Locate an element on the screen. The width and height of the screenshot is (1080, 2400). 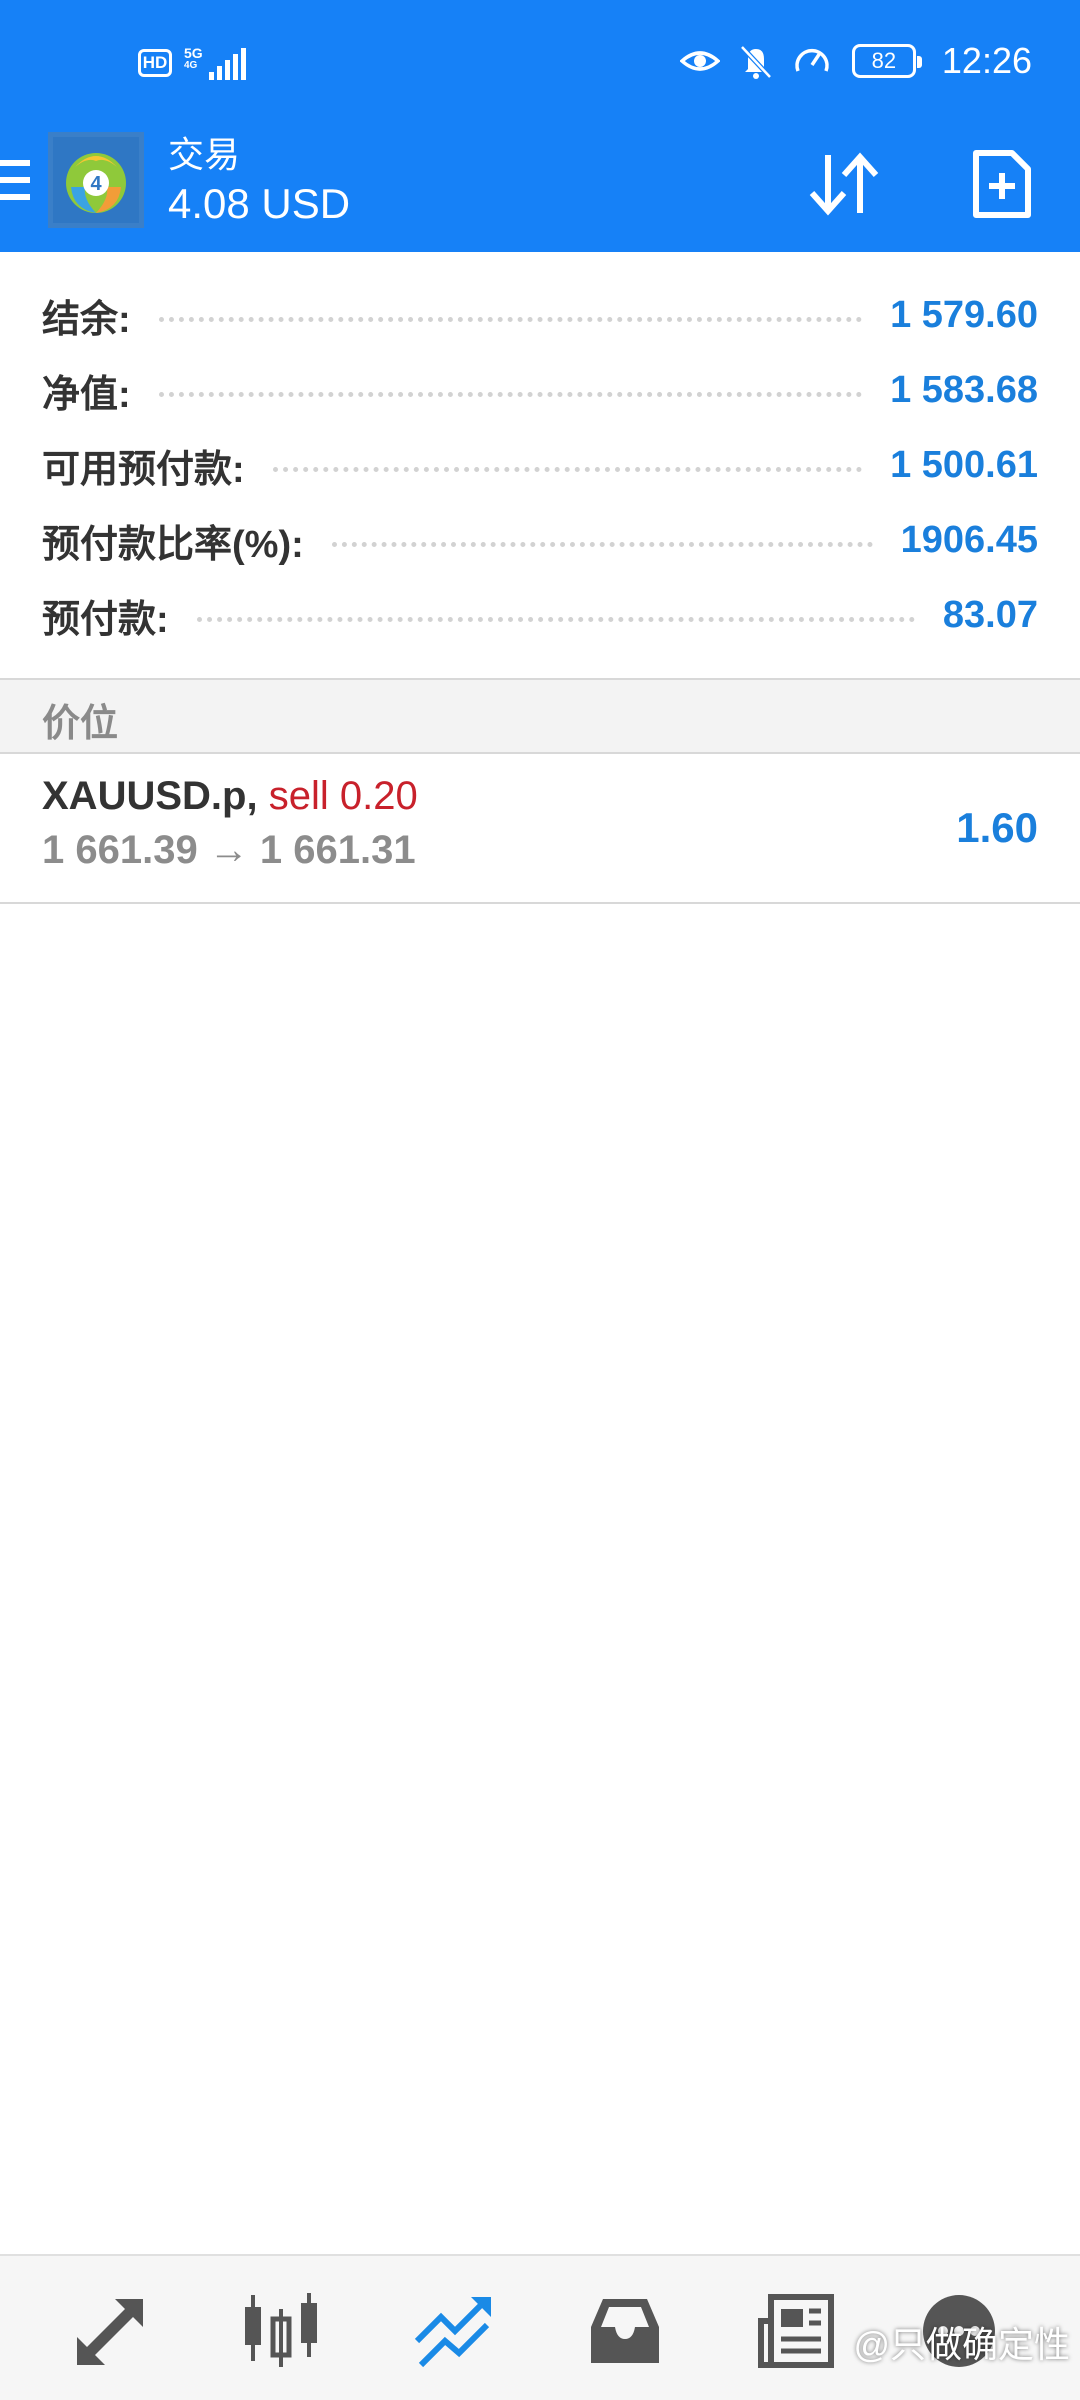
position-title: XAUUSD.p, sell 0.20 is located at coordinates (230, 796).